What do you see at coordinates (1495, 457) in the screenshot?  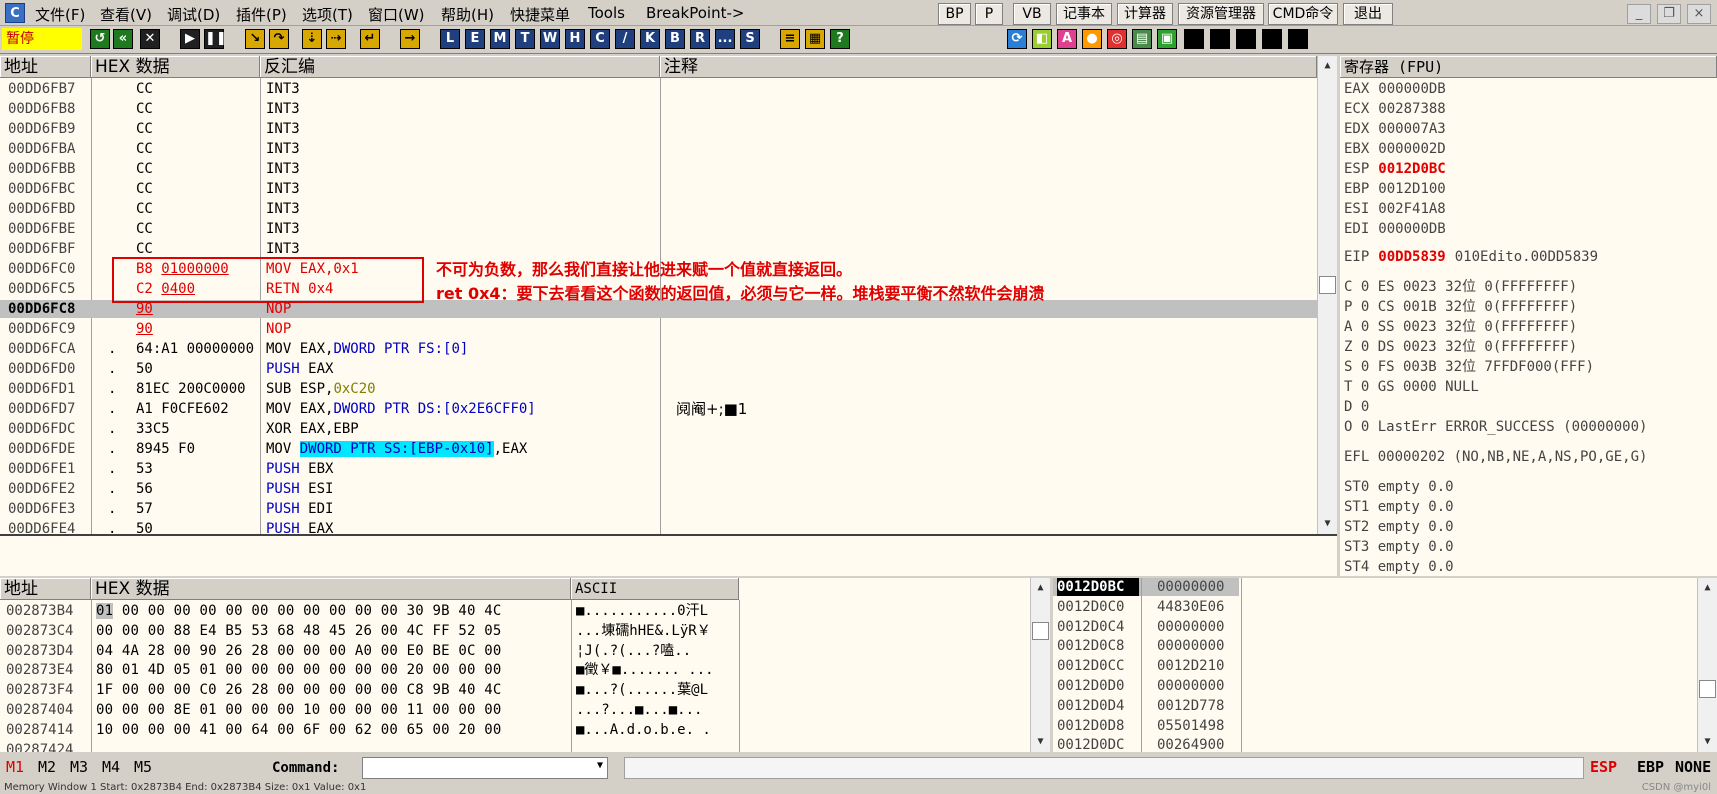 I see `register-efl: EFL 00000202 (NO,NB,NE,A,NS,PO,GE,G)` at bounding box center [1495, 457].